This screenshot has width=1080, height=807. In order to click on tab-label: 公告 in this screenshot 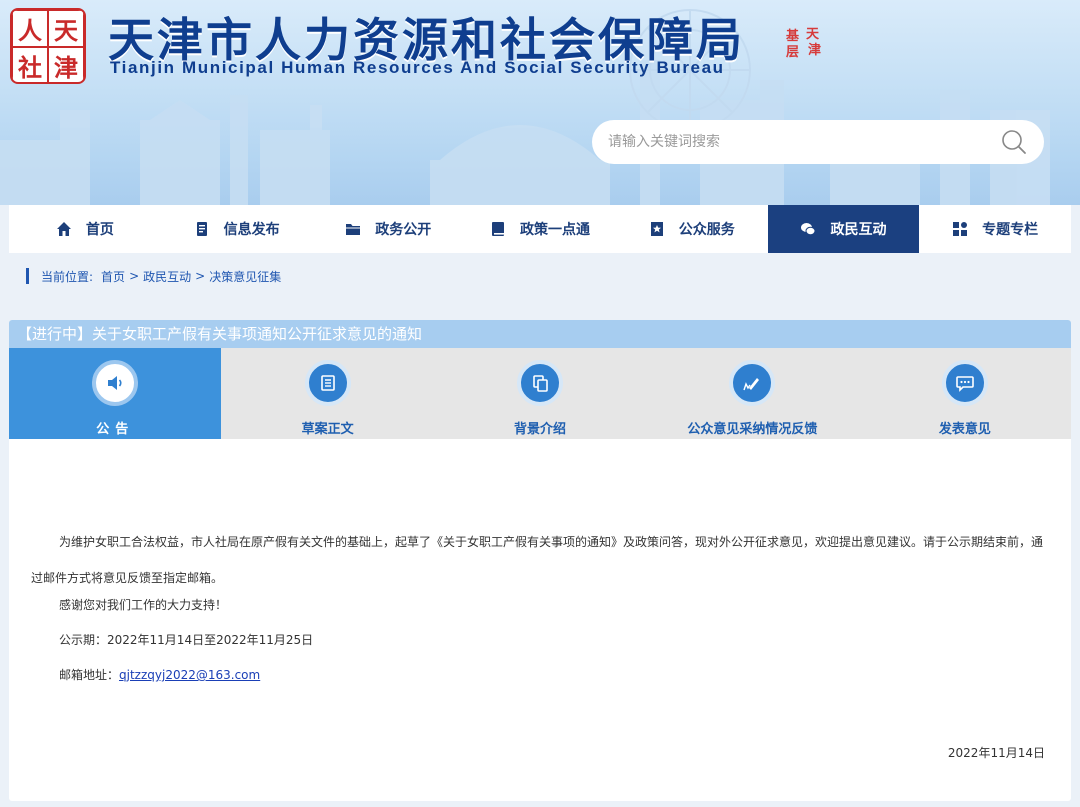, I will do `click(115, 429)`.